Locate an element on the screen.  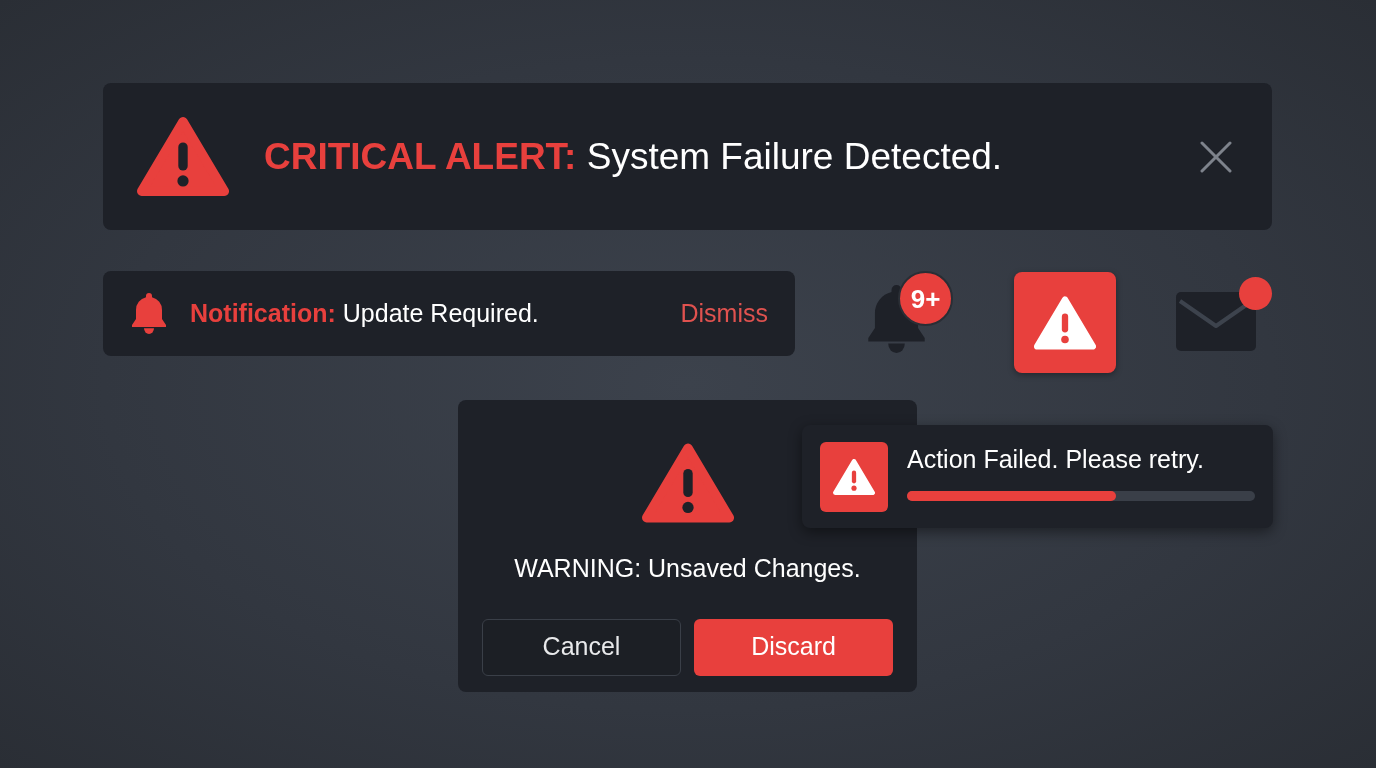
toast-message: Action Failed. Please retry. is located at coordinates (1056, 459).